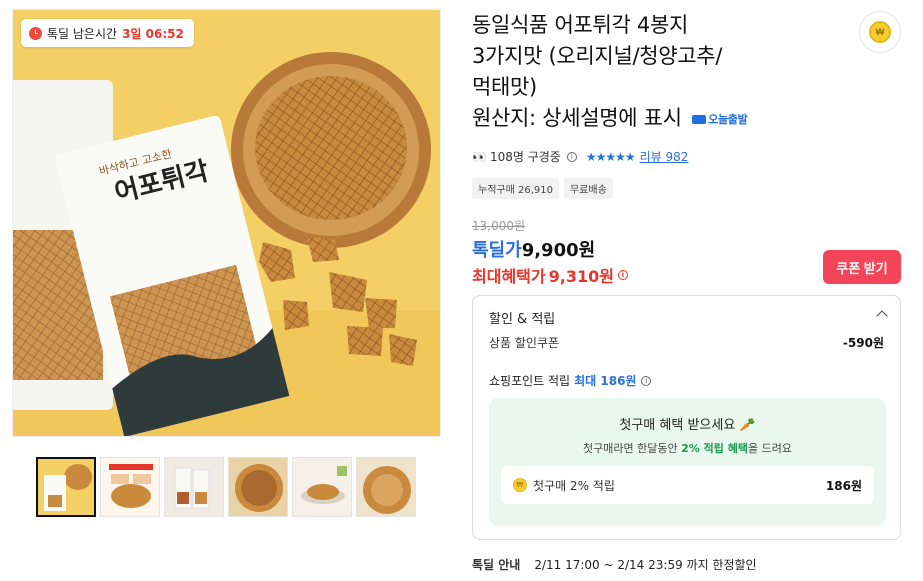 Image resolution: width=923 pixels, height=581 pixels. I want to click on discount-panel-heading: 할인 & 적립, so click(522, 319).